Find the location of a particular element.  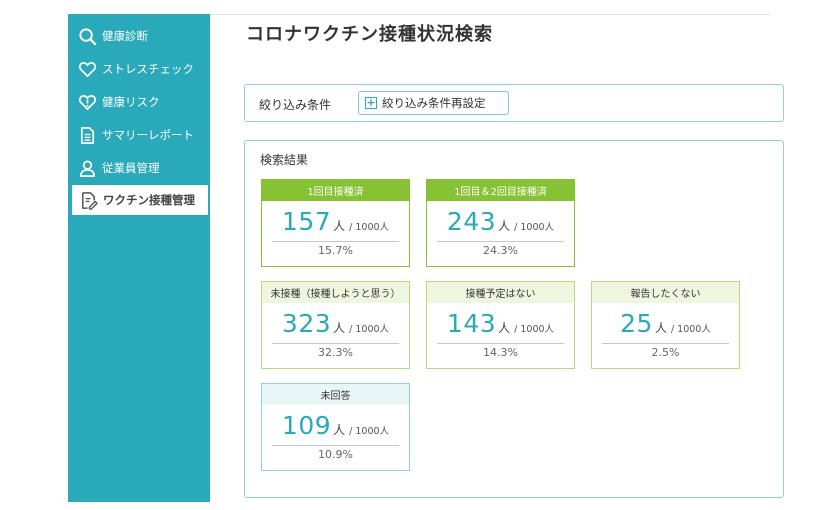

search-icon is located at coordinates (87, 36).